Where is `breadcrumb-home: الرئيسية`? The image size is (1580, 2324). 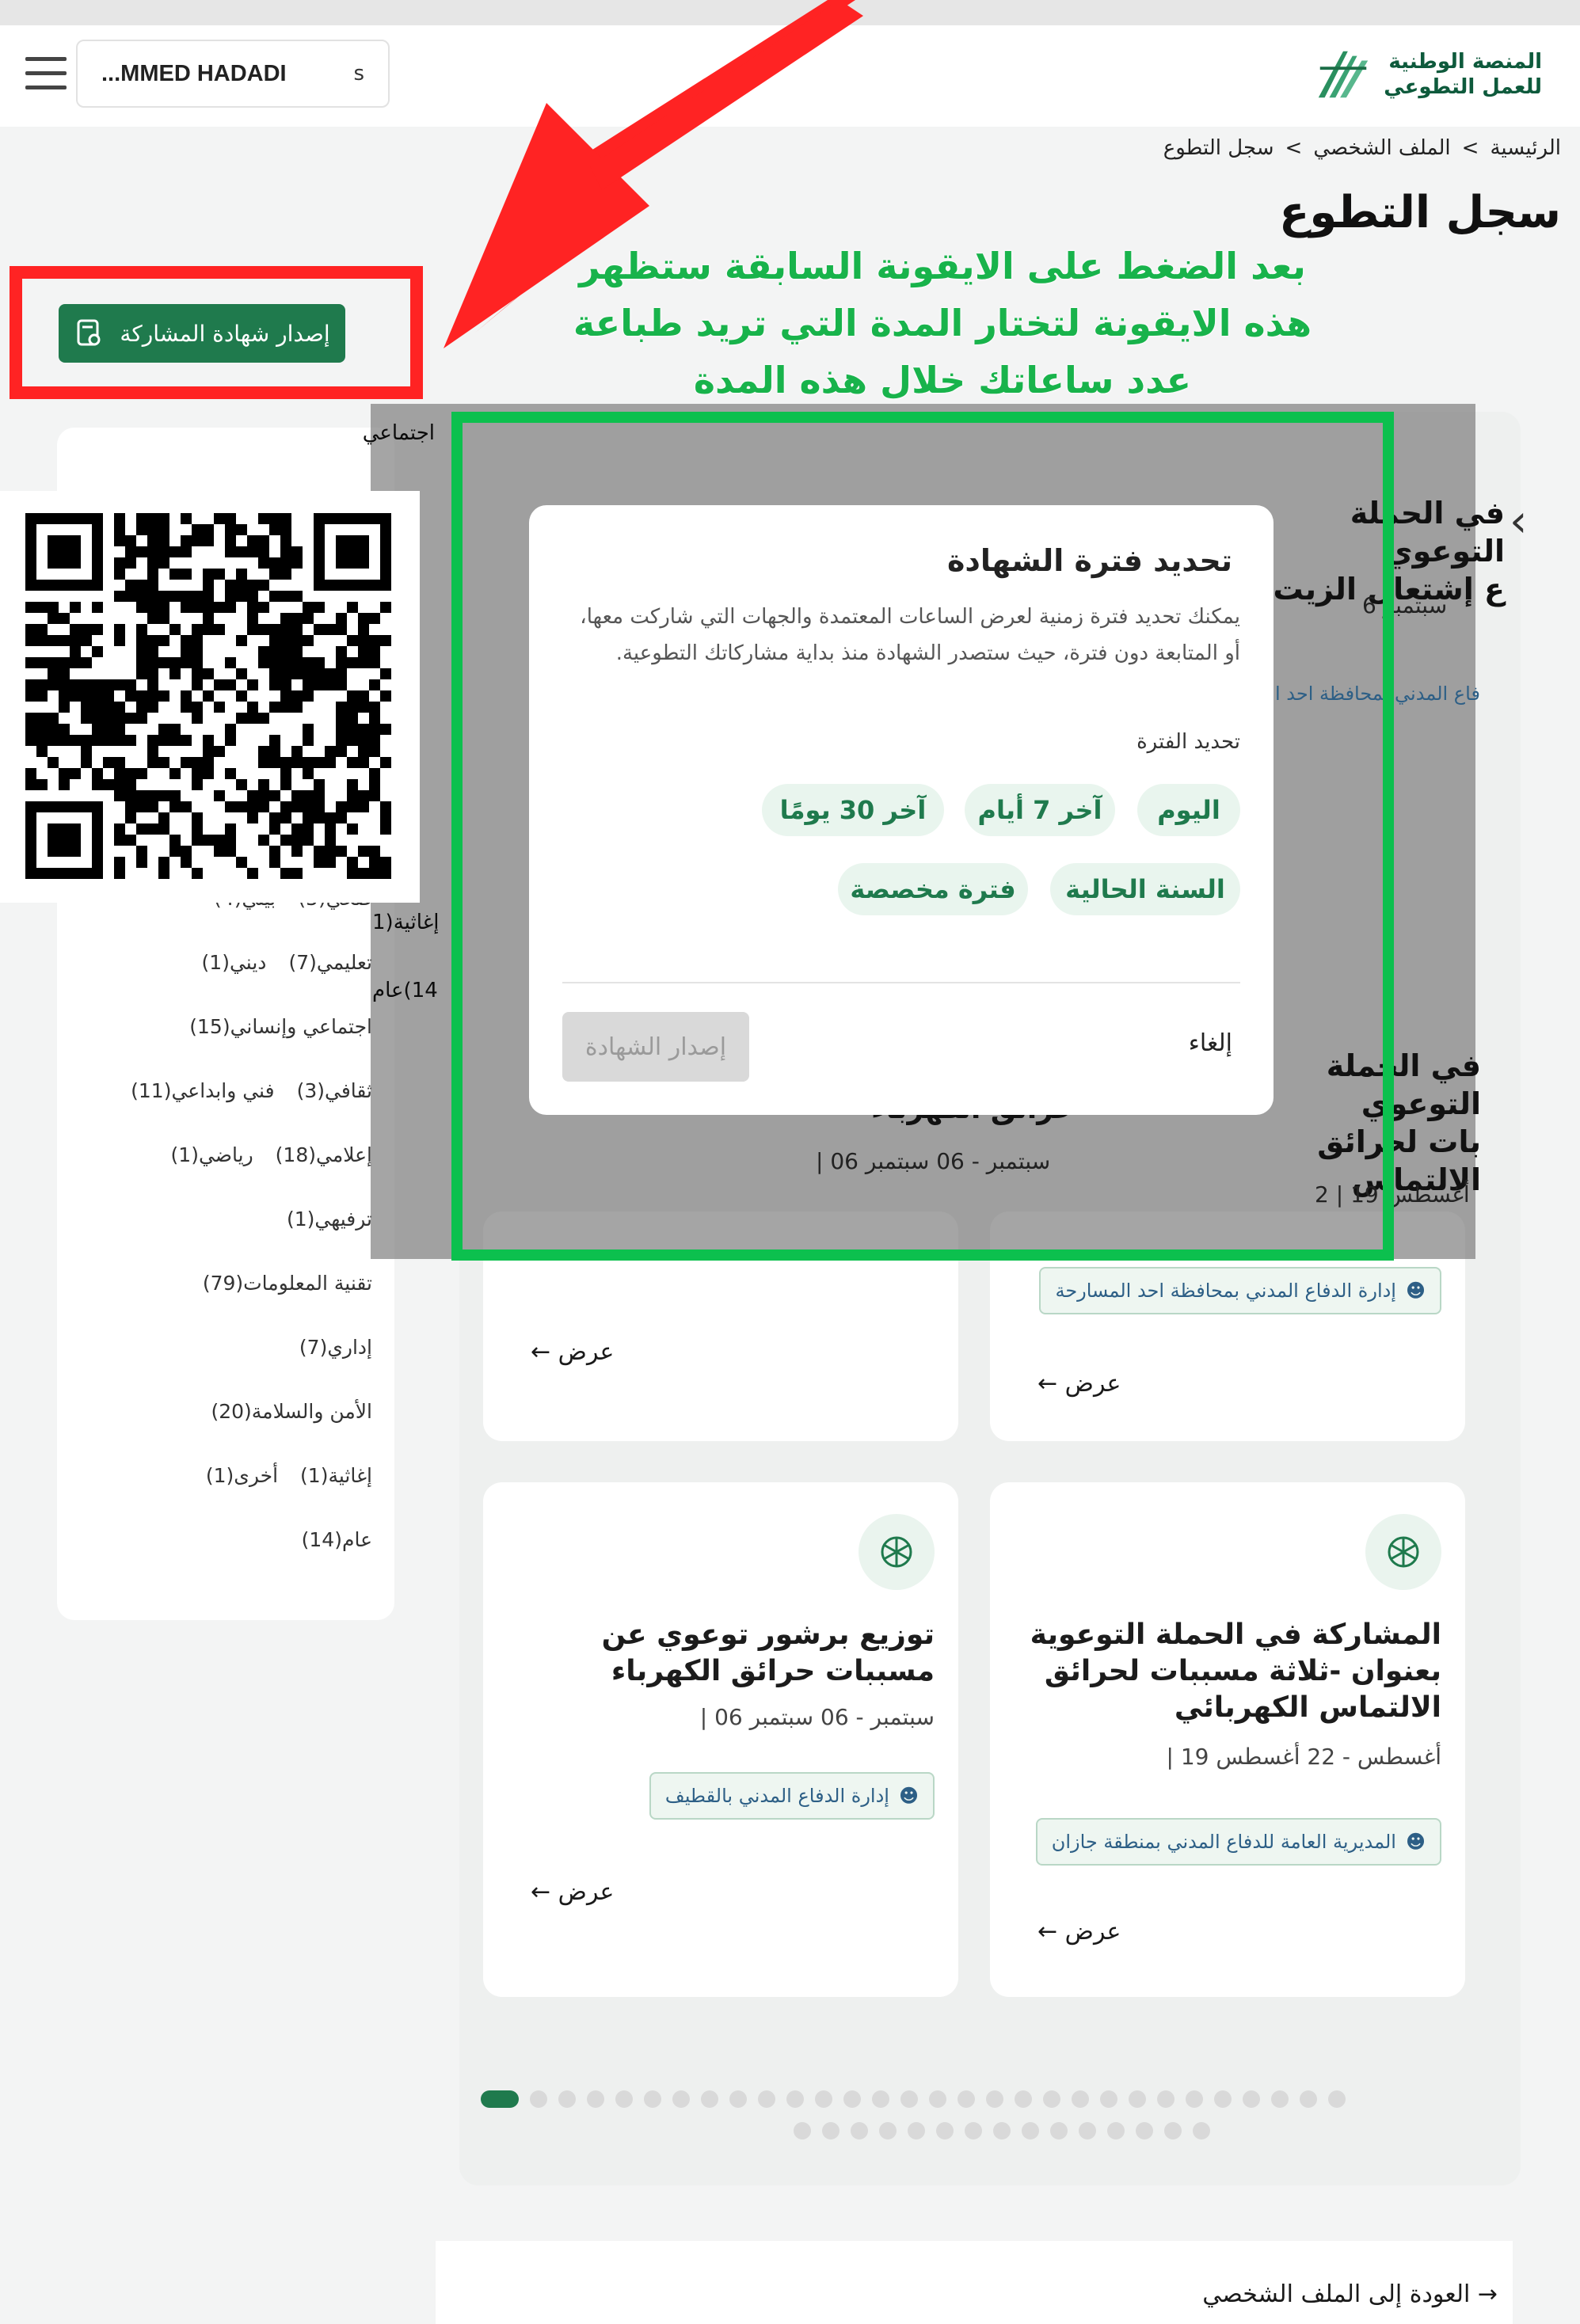 breadcrumb-home: الرئيسية is located at coordinates (1525, 148).